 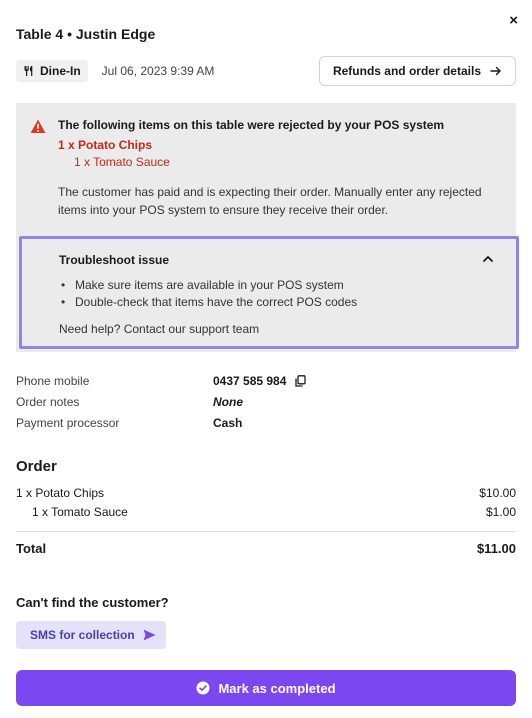 I want to click on close-icon: ×, so click(x=513, y=20).